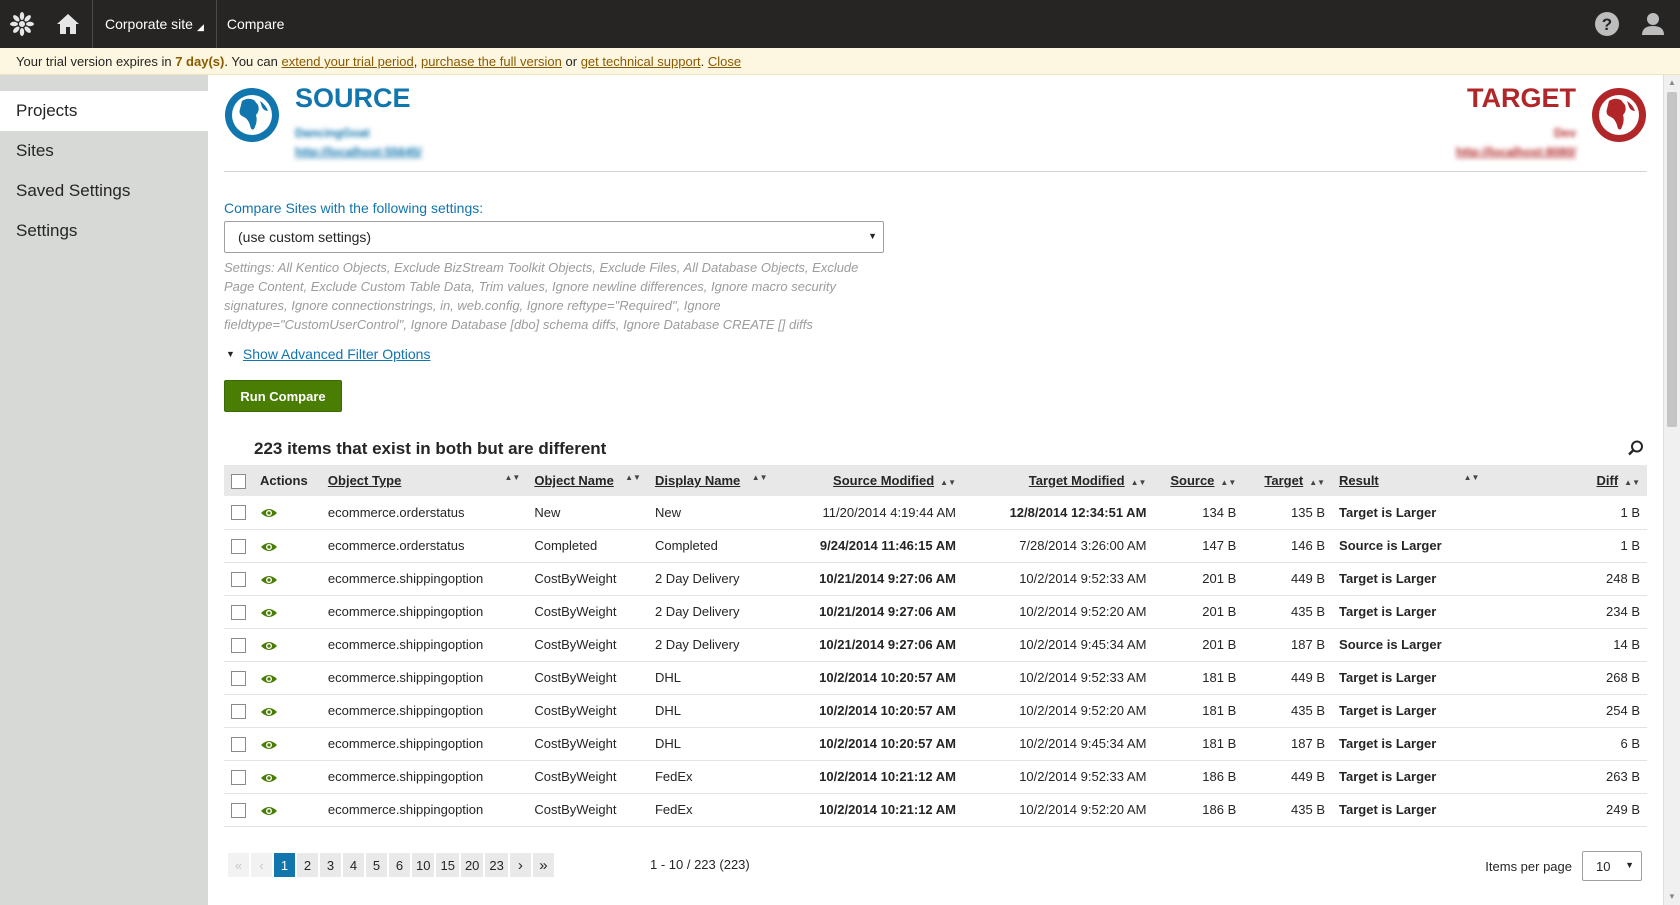 The image size is (1680, 905). What do you see at coordinates (399, 865) in the screenshot?
I see `page-button: 6` at bounding box center [399, 865].